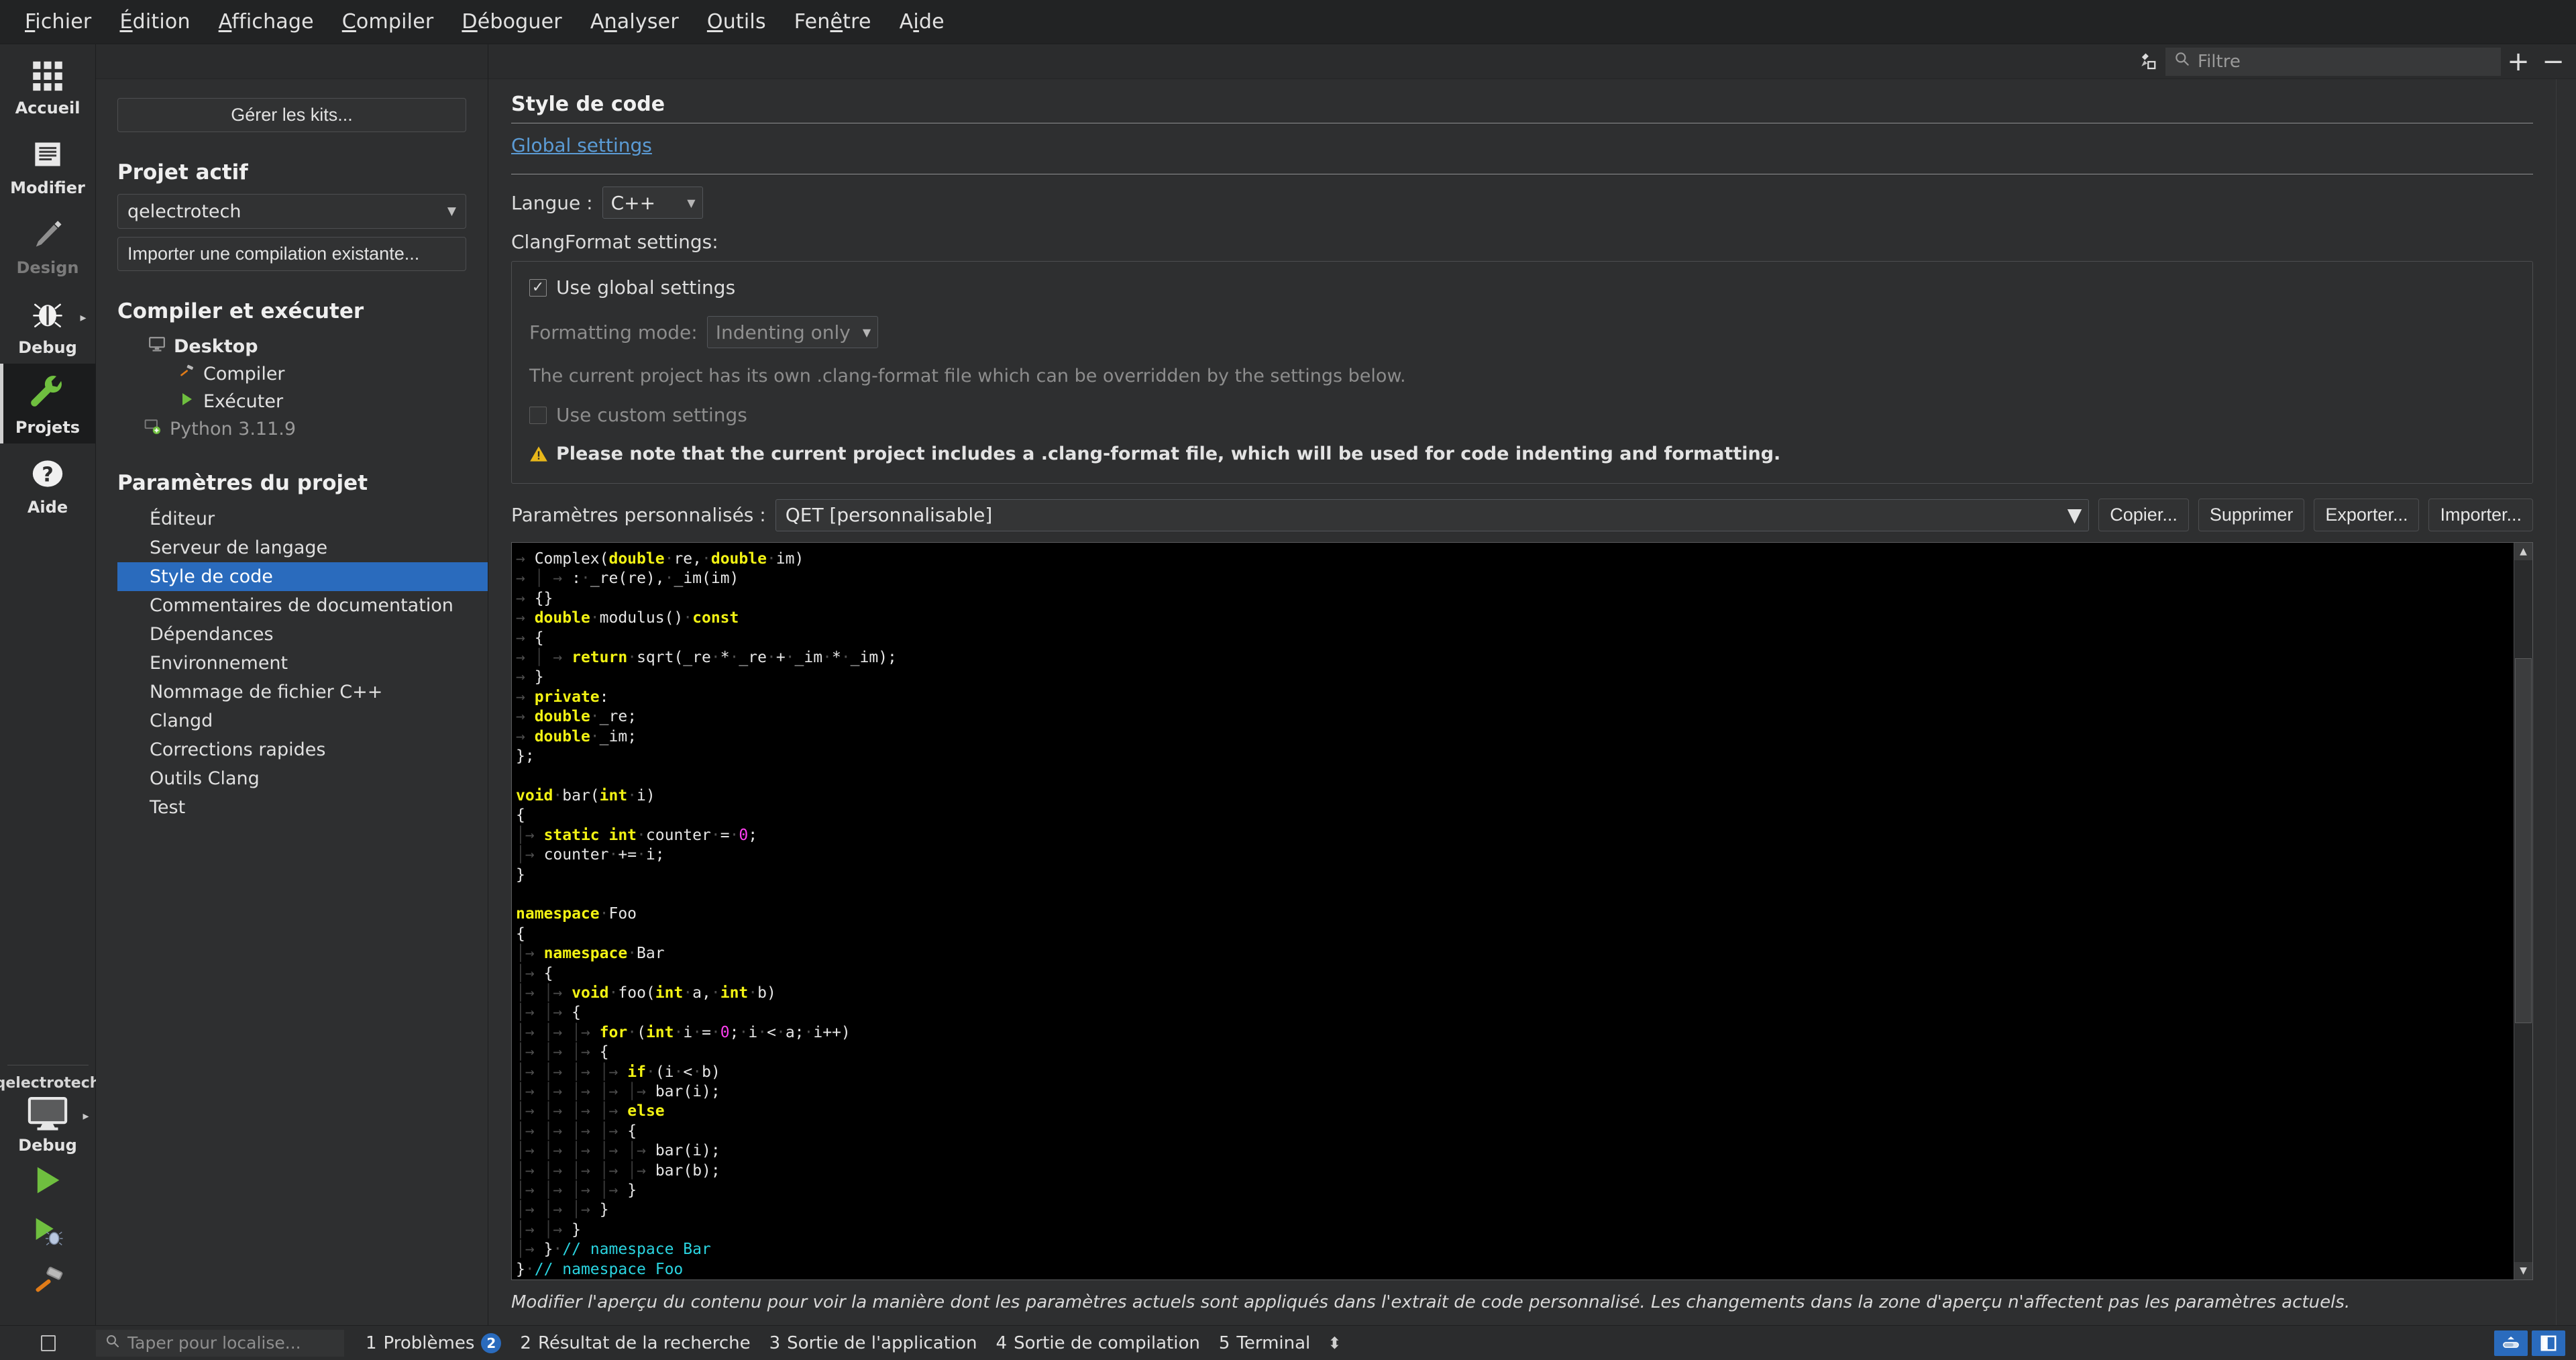 This screenshot has height=1360, width=2576. Describe the element at coordinates (302, 663) in the screenshot. I see `settings-item-environnement: Environnement` at that location.